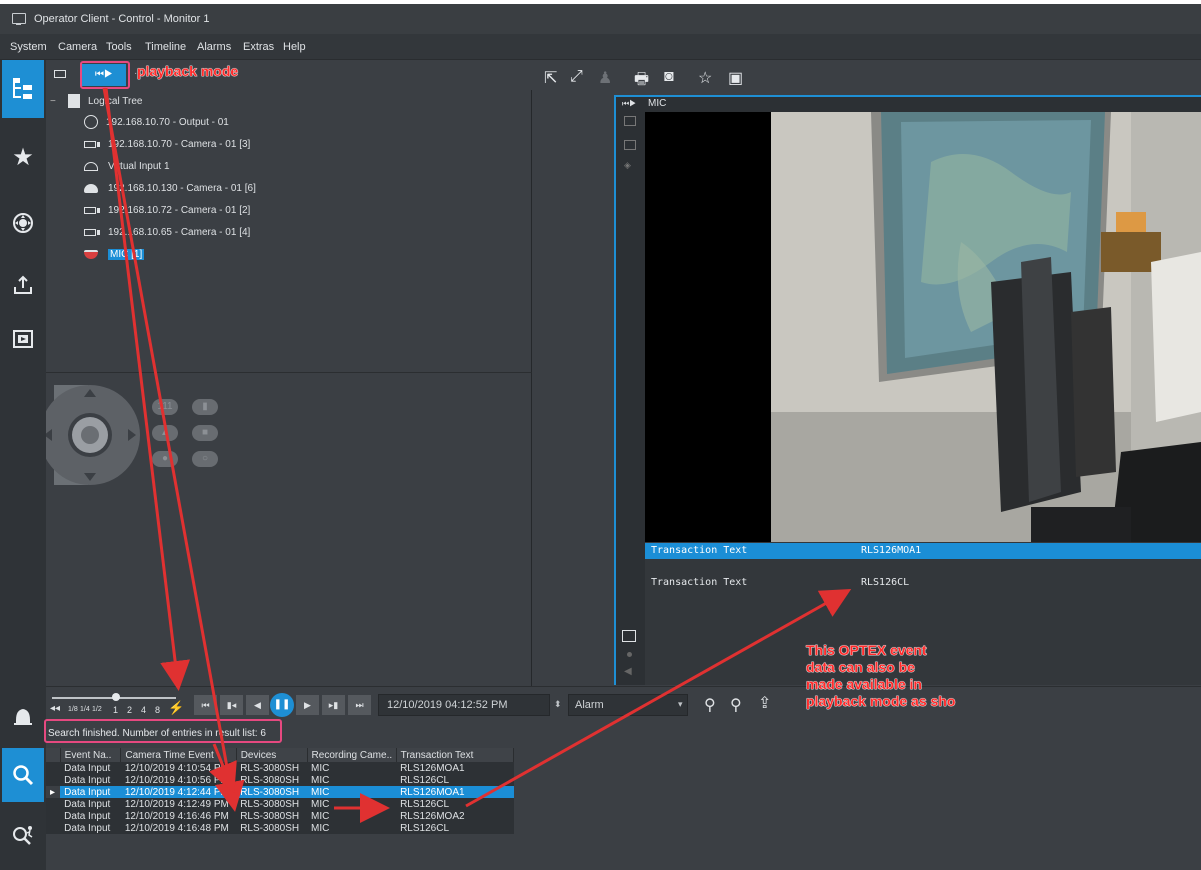 The height and width of the screenshot is (870, 1201). I want to click on tree-item-label: 192.168.10.70 - Output - 01, so click(167, 122).